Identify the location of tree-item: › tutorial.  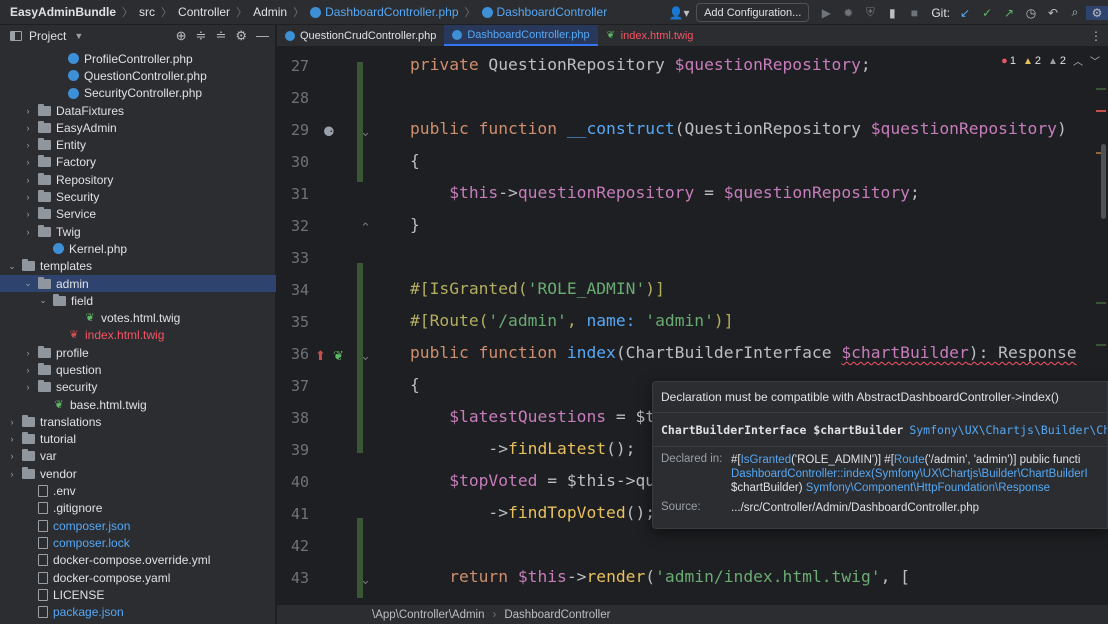
(138, 439).